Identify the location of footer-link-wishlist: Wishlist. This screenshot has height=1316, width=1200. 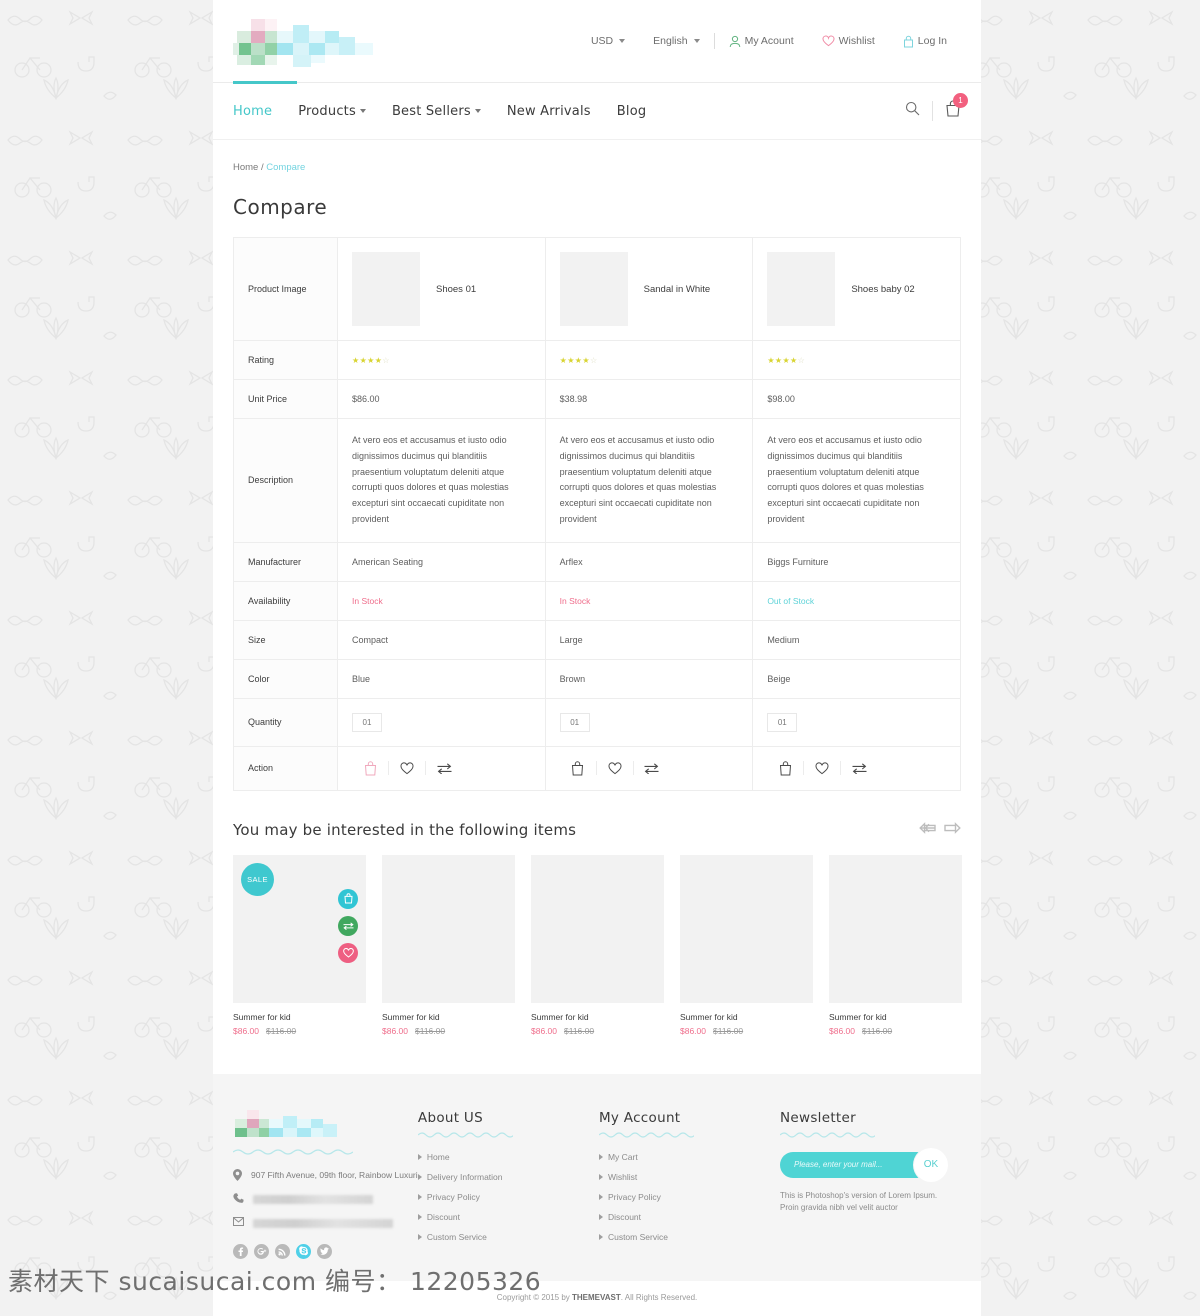
(689, 1177).